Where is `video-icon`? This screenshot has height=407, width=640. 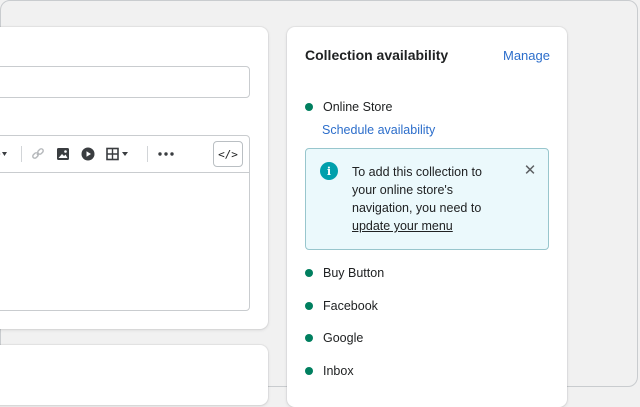 video-icon is located at coordinates (88, 154).